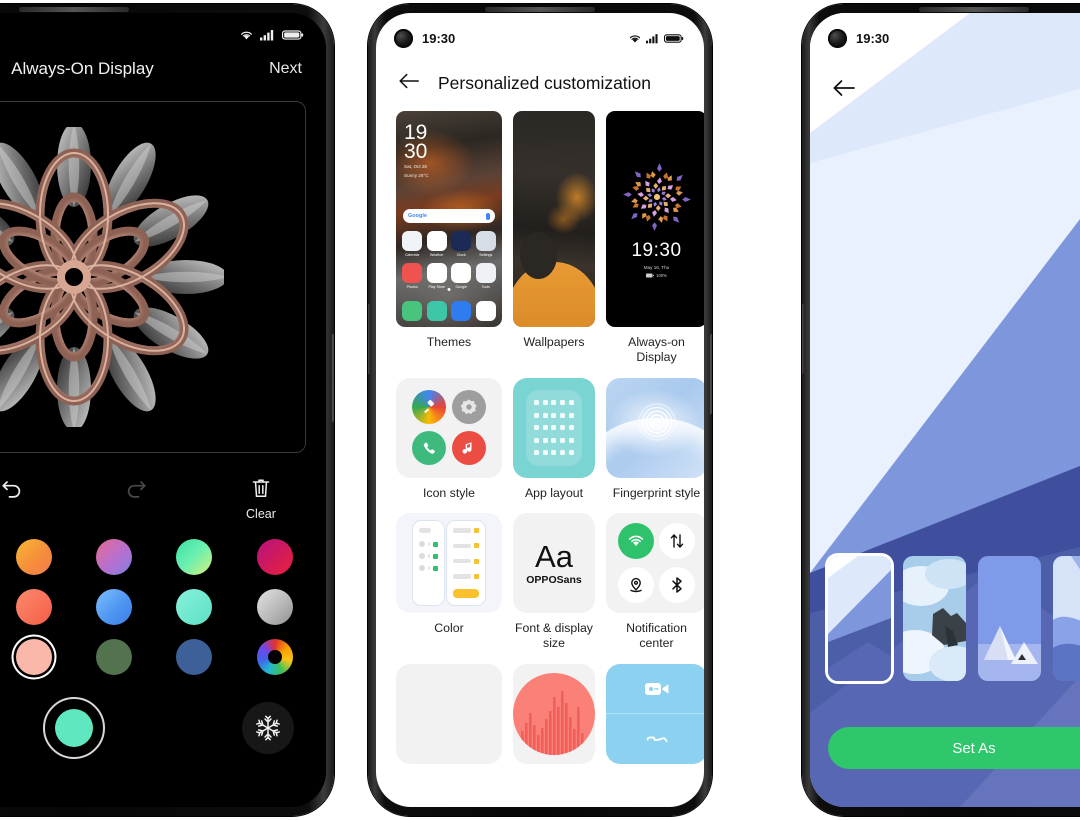 The width and height of the screenshot is (1080, 820). I want to click on bluetooth-toggle, so click(677, 585).